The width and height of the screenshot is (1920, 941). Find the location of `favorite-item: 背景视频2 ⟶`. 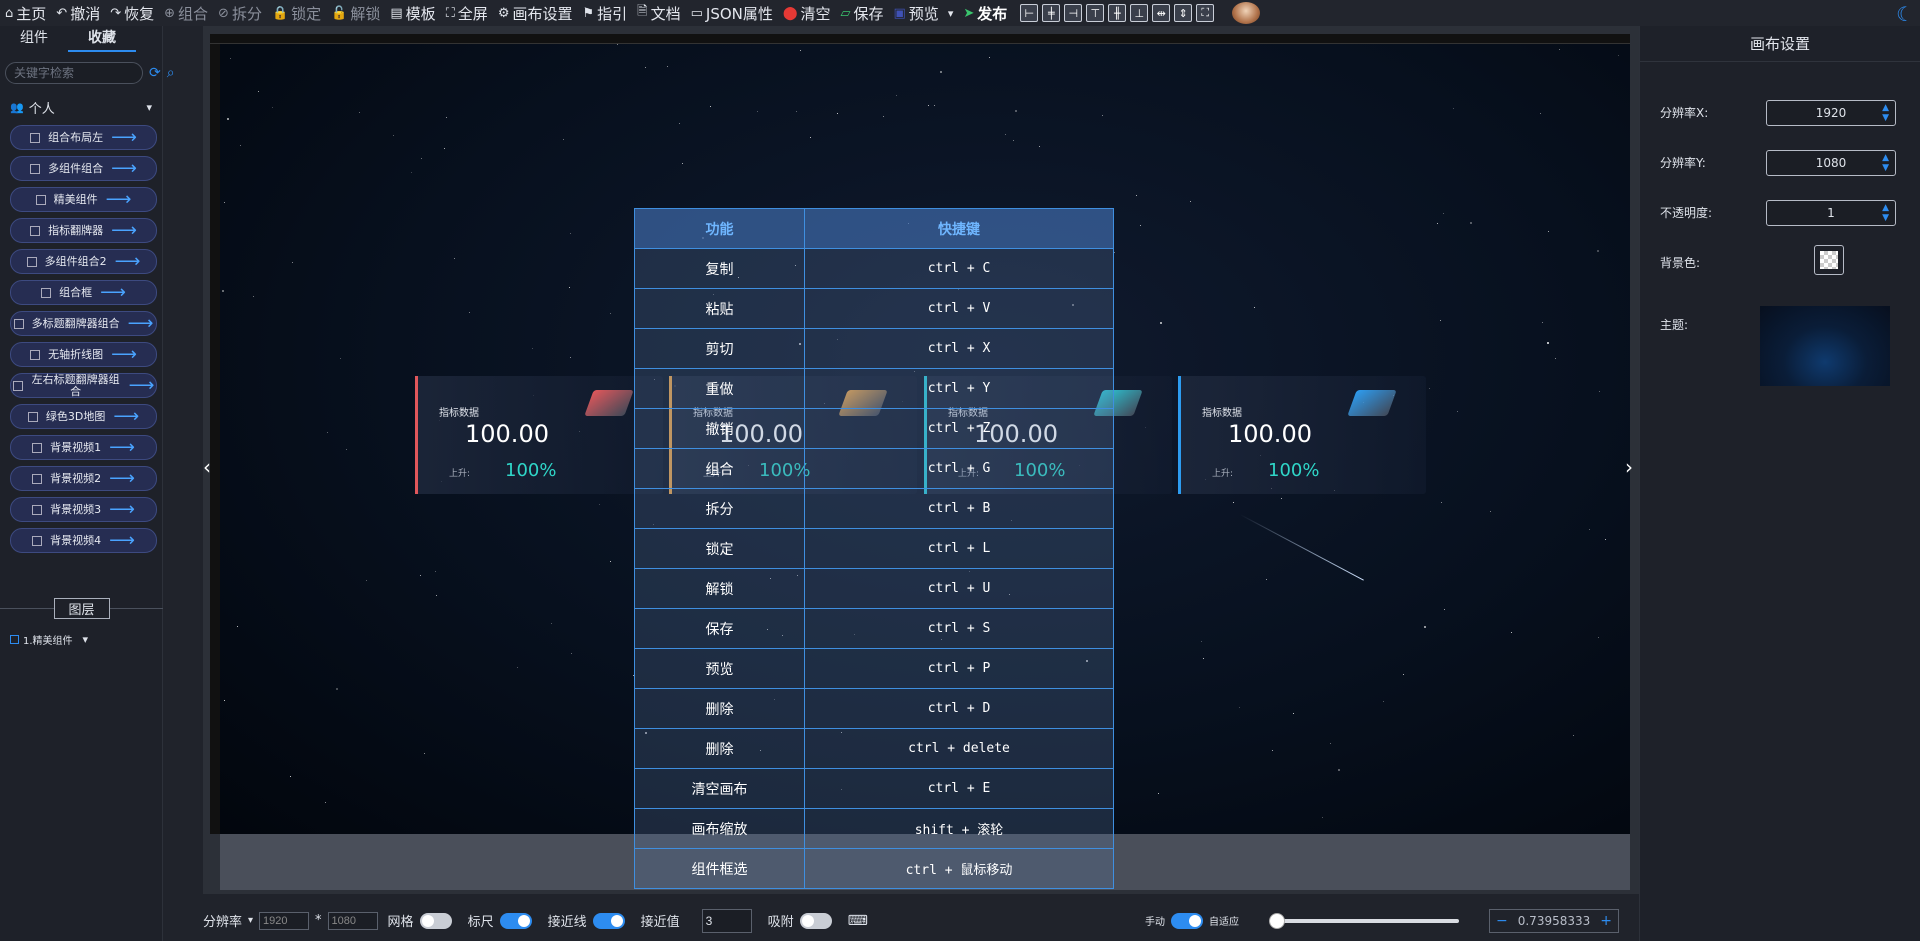

favorite-item: 背景视频2 ⟶ is located at coordinates (83, 478).